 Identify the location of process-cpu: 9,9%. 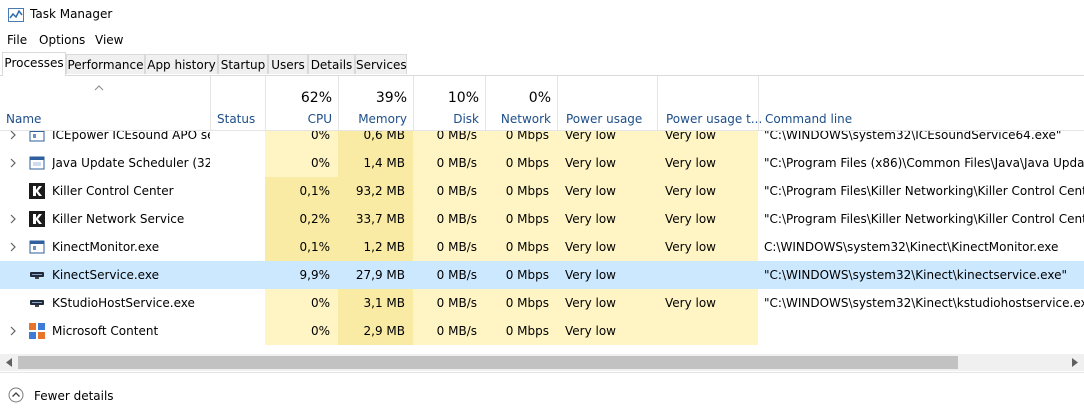
(315, 275).